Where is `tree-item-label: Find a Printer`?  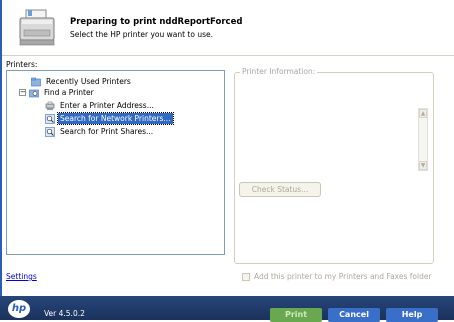
tree-item-label: Find a Printer is located at coordinates (69, 92).